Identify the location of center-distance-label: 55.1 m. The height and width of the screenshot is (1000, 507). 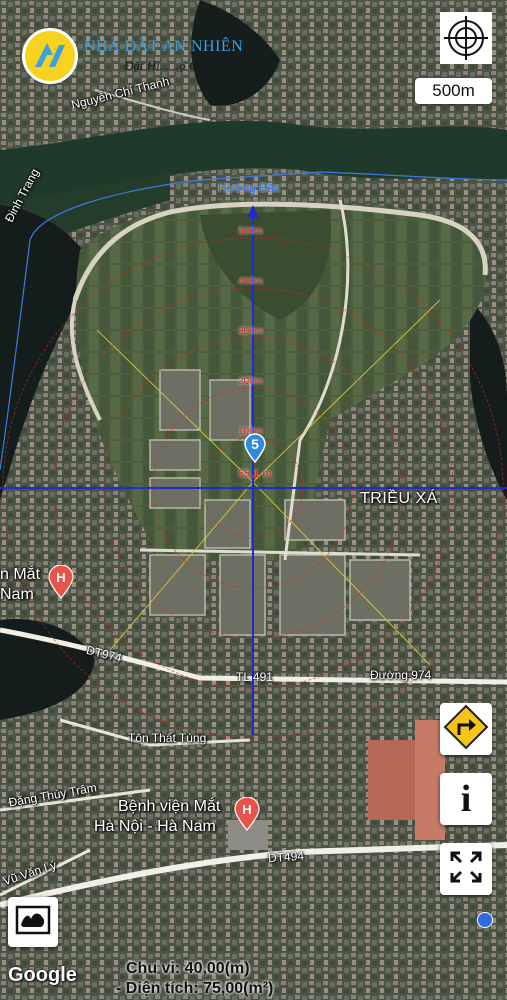
(255, 474).